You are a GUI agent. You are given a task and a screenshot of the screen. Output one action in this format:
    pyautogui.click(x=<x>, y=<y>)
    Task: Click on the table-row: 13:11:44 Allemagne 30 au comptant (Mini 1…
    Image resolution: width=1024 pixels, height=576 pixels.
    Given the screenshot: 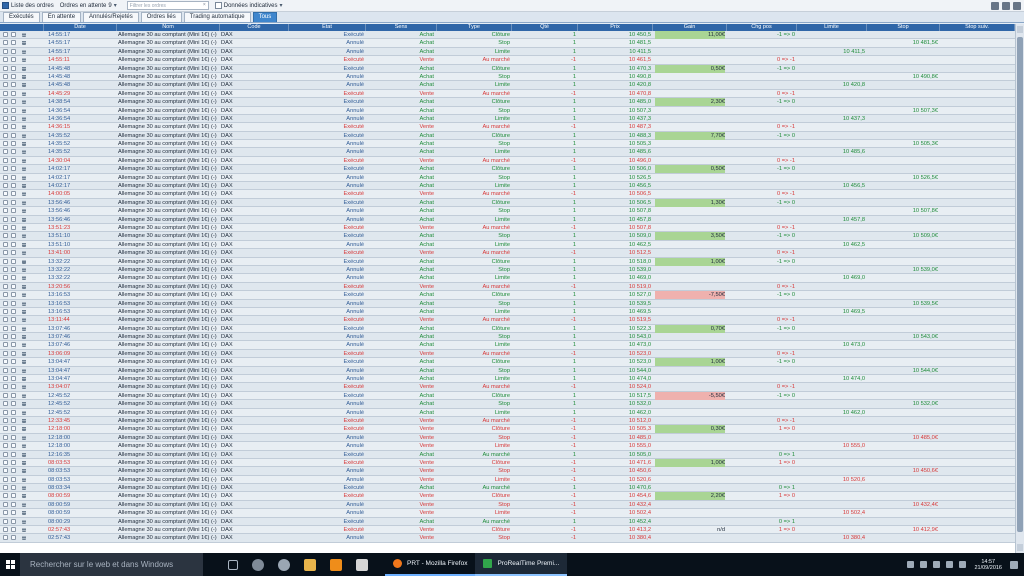 What is the action you would take?
    pyautogui.click(x=507, y=320)
    